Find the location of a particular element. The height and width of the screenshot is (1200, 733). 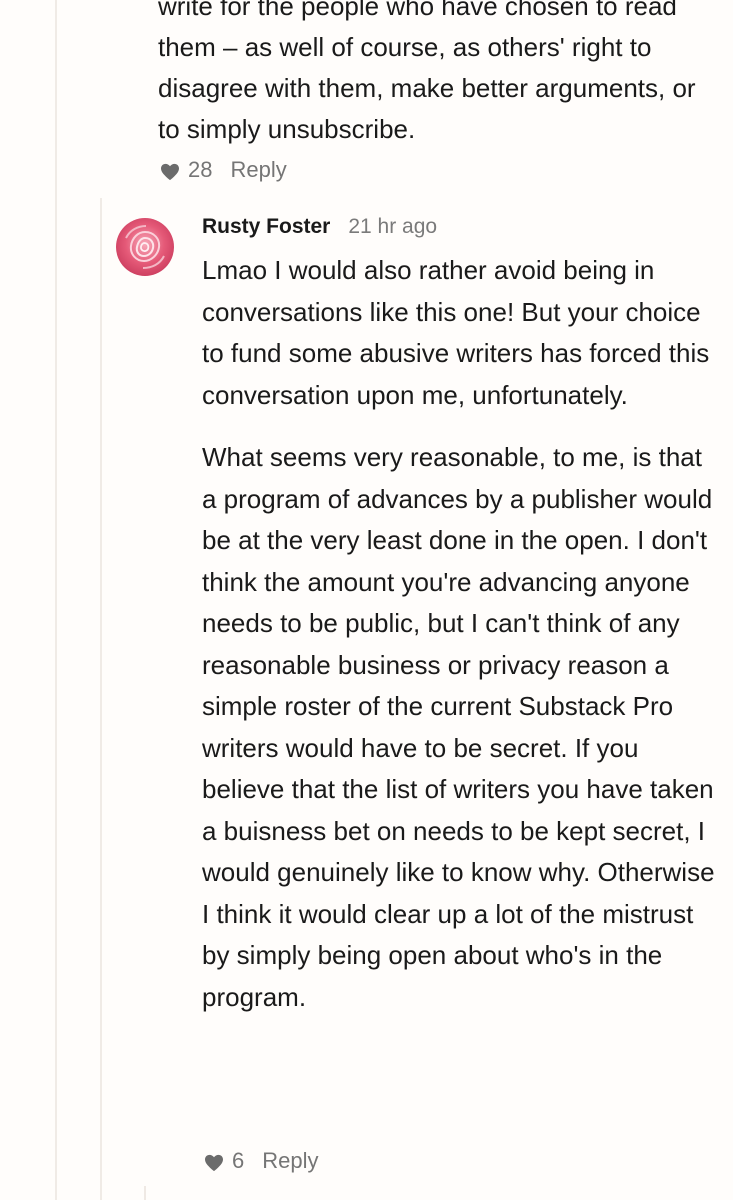

thread-line-inner is located at coordinates (101, 699).